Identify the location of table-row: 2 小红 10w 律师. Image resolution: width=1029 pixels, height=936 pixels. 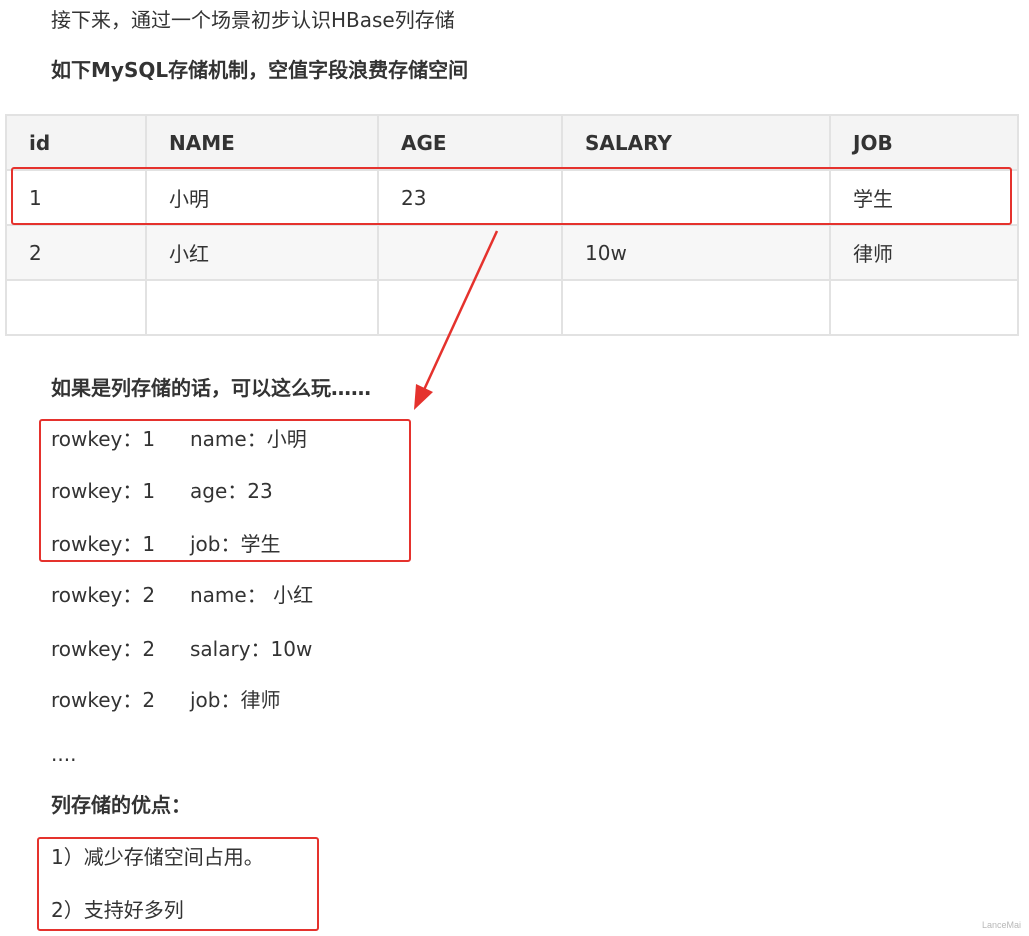
(512, 252).